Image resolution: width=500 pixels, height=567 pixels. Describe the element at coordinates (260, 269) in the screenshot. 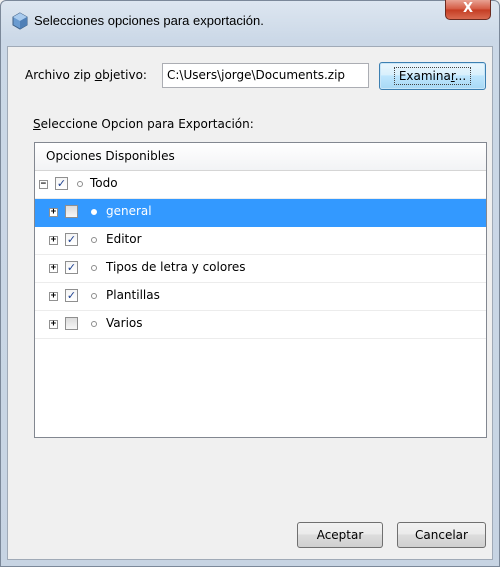

I see `tree-row-fonts-colors: + ✓ Tipos de letra y colores` at that location.